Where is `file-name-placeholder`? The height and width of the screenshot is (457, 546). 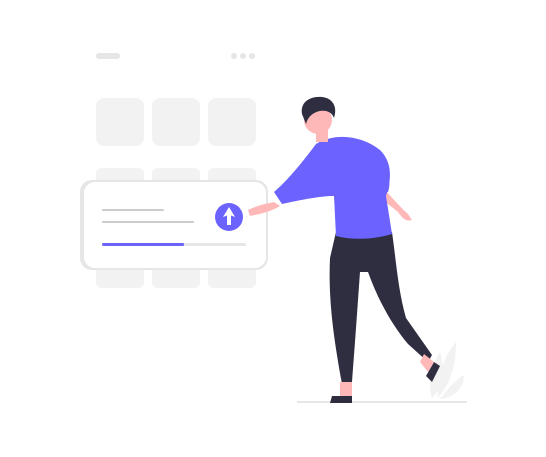
file-name-placeholder is located at coordinates (133, 210).